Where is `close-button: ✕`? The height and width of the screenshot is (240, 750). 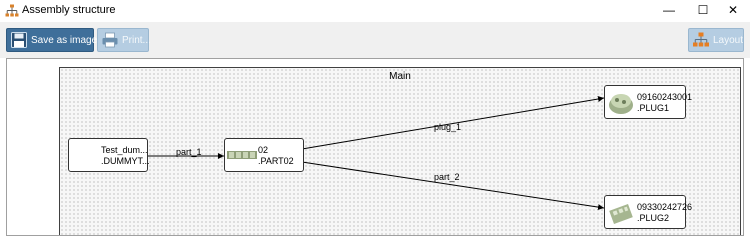
close-button: ✕ is located at coordinates (733, 11).